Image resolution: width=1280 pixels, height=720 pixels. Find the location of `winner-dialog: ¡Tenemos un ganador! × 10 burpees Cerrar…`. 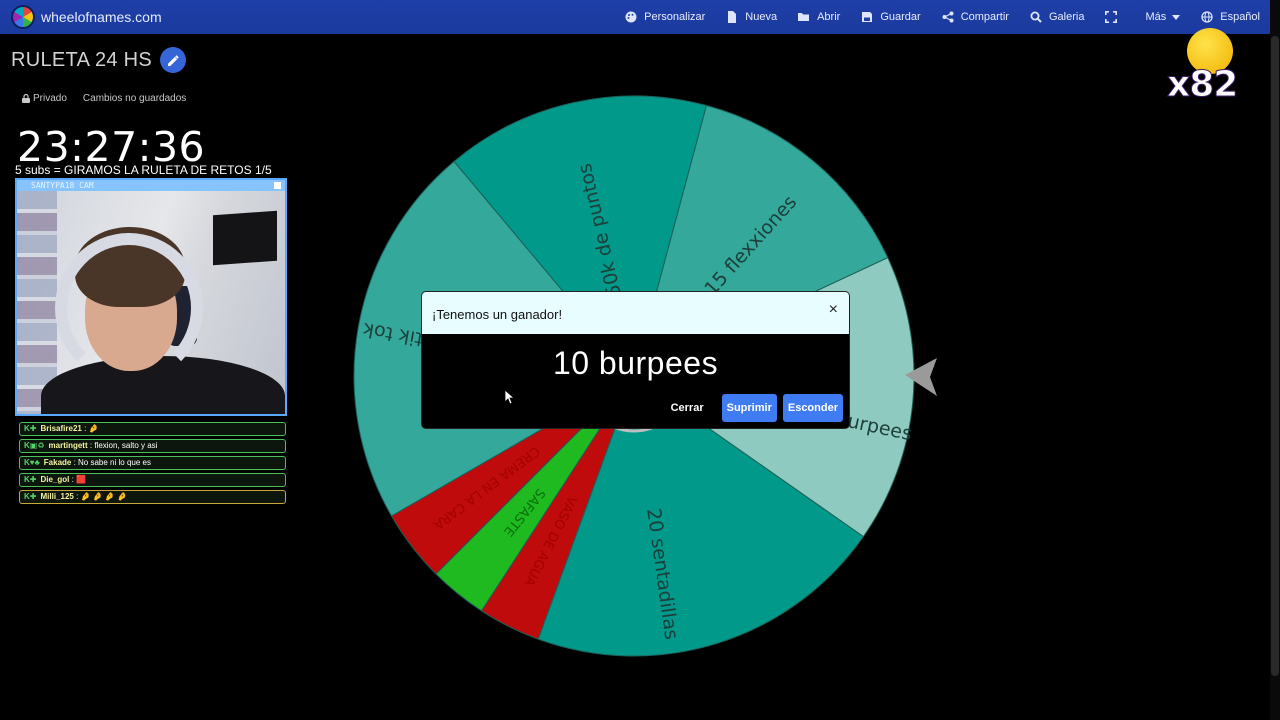

winner-dialog: ¡Tenemos un ganador! × 10 burpees Cerrar… is located at coordinates (635, 360).